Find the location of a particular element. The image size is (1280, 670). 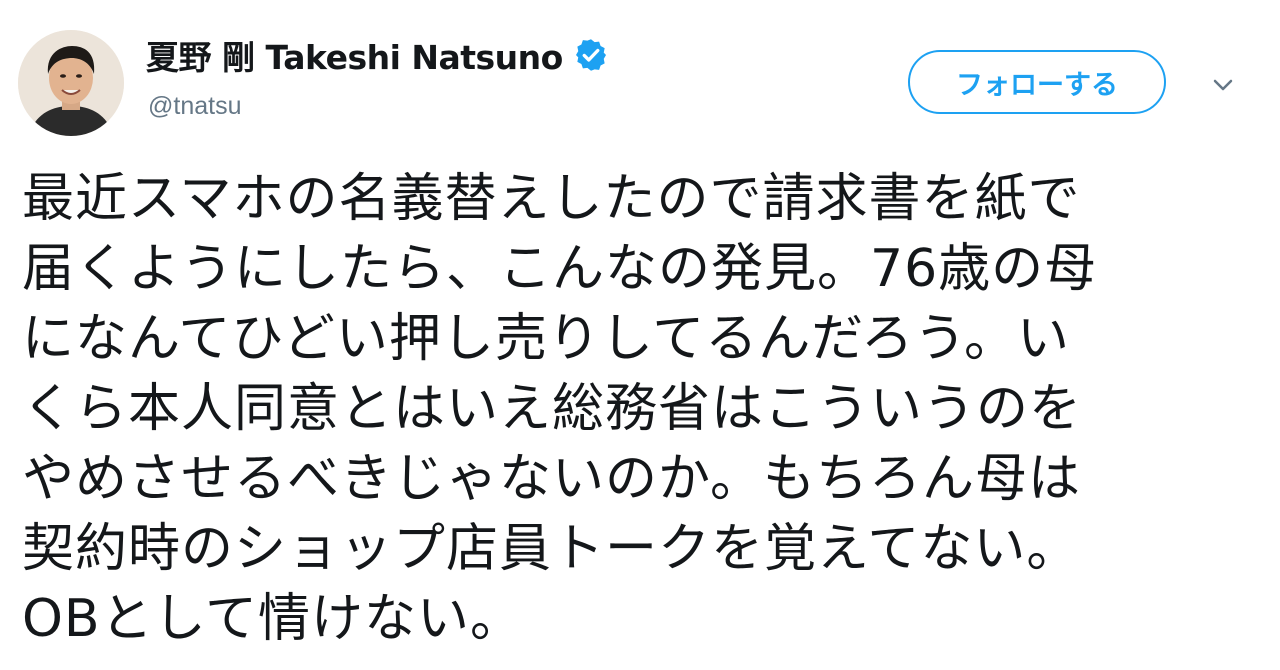

verified-badge-icon is located at coordinates (591, 55).